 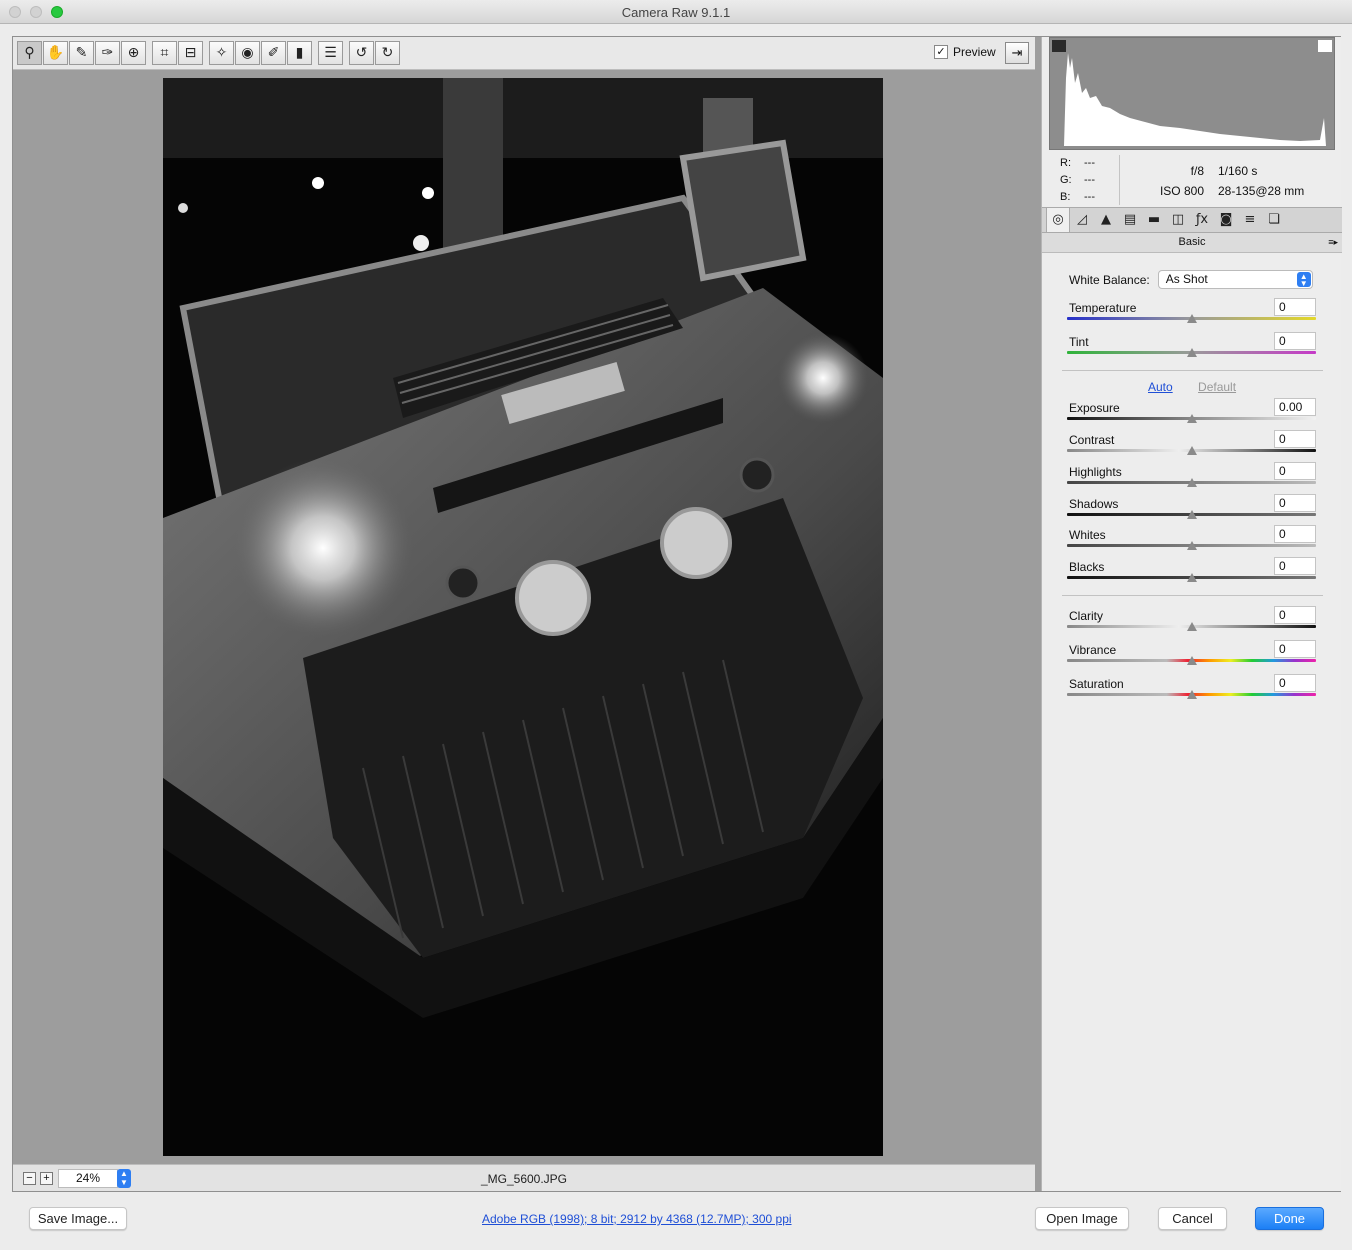 What do you see at coordinates (1017, 53) in the screenshot?
I see `full-screen-button: ⇥` at bounding box center [1017, 53].